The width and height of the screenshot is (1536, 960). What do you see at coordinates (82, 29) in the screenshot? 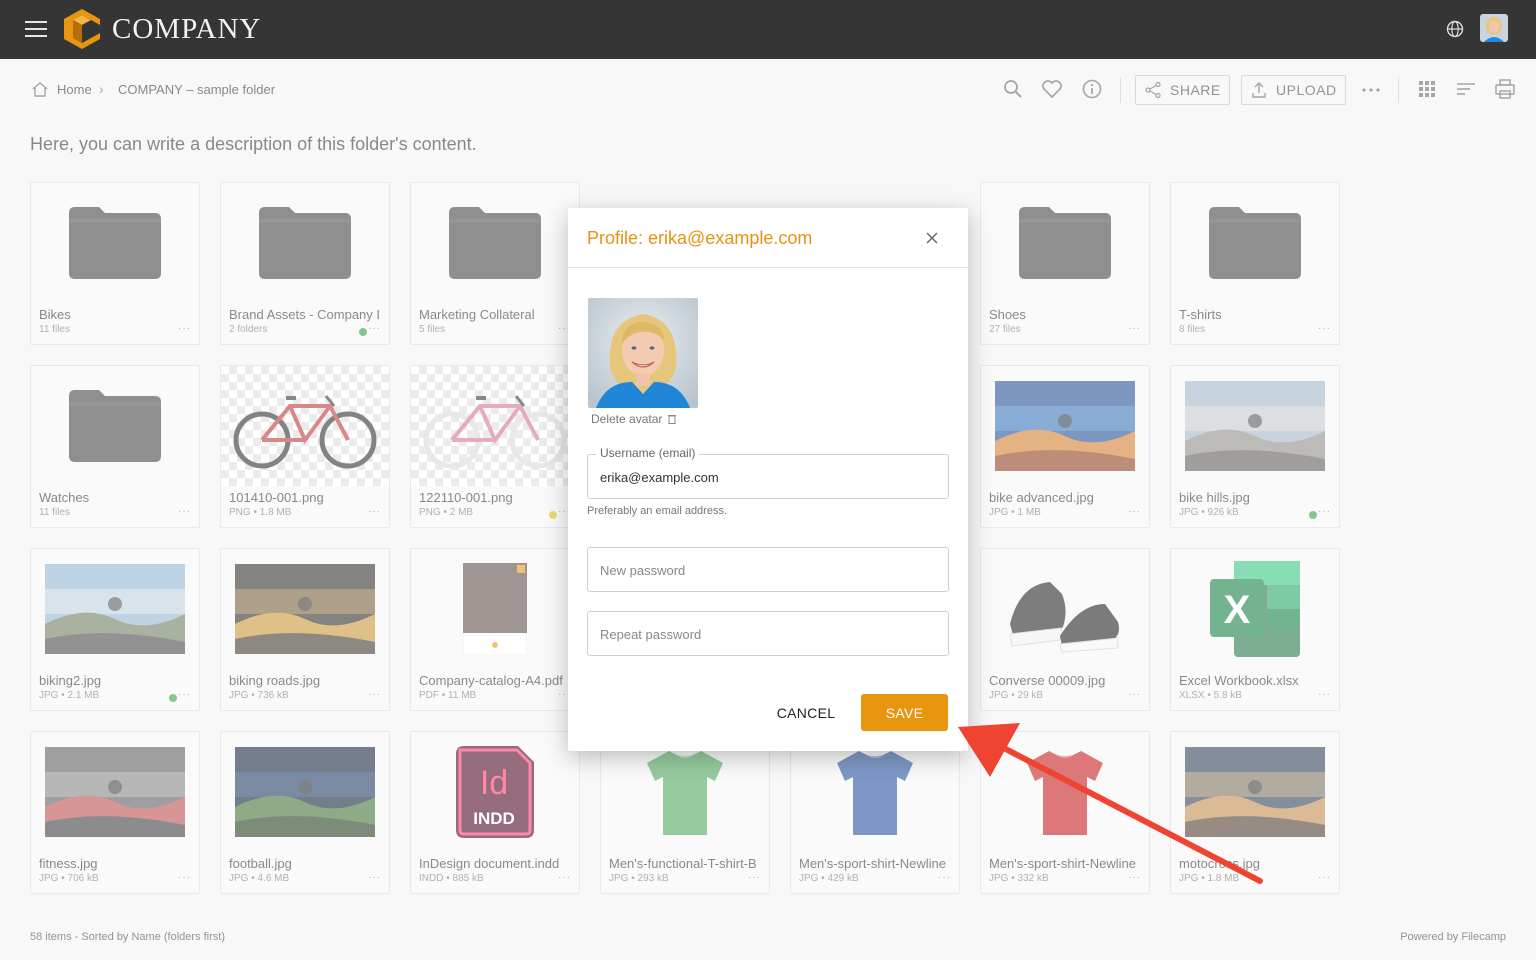
I see `company-logo-icon` at bounding box center [82, 29].